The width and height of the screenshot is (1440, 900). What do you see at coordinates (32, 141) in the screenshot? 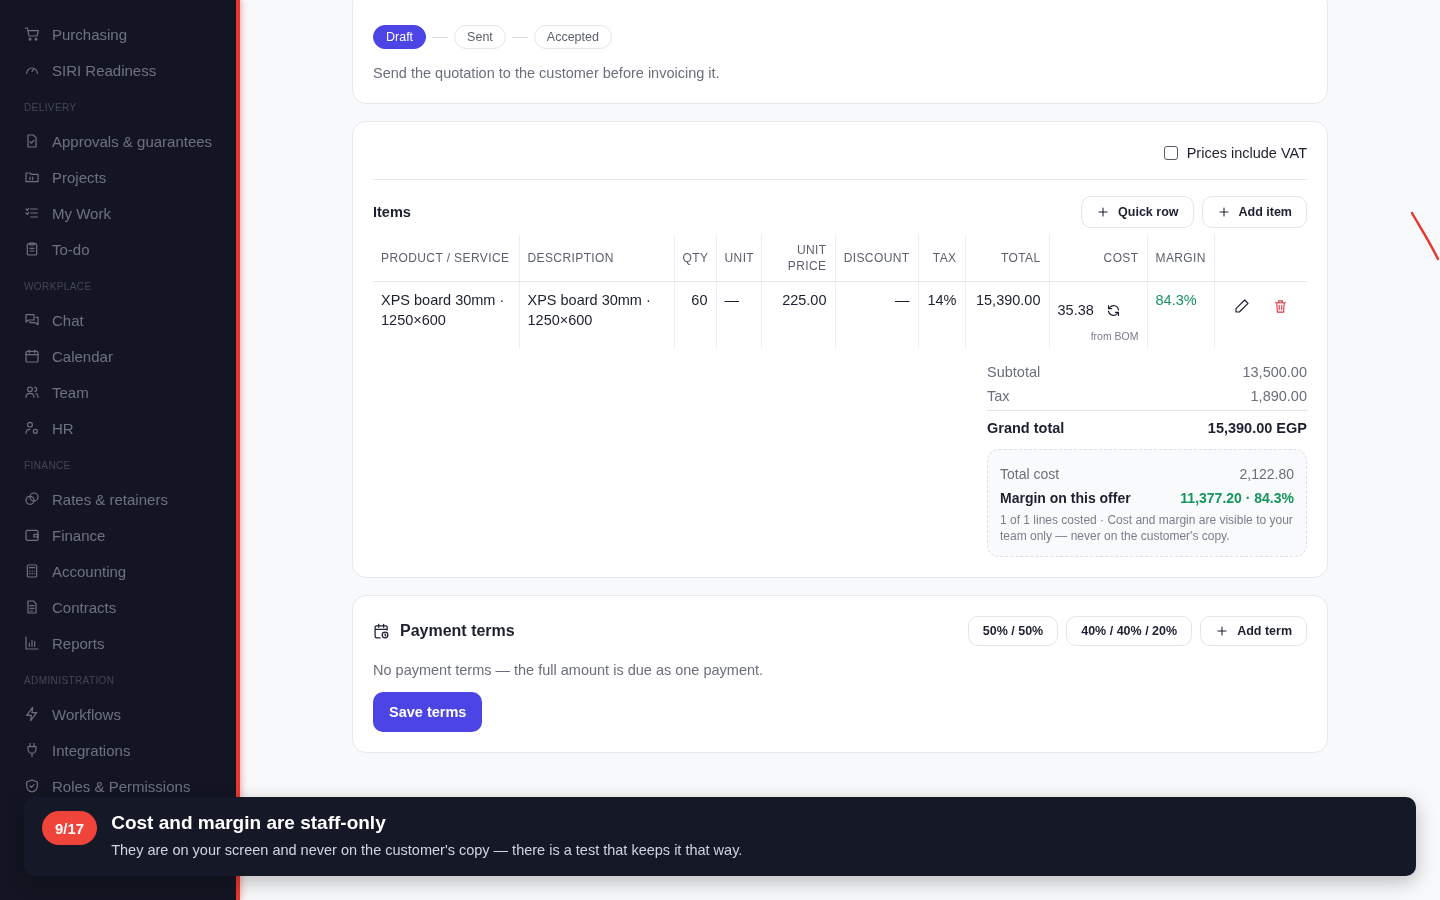
I see `document-check-icon` at bounding box center [32, 141].